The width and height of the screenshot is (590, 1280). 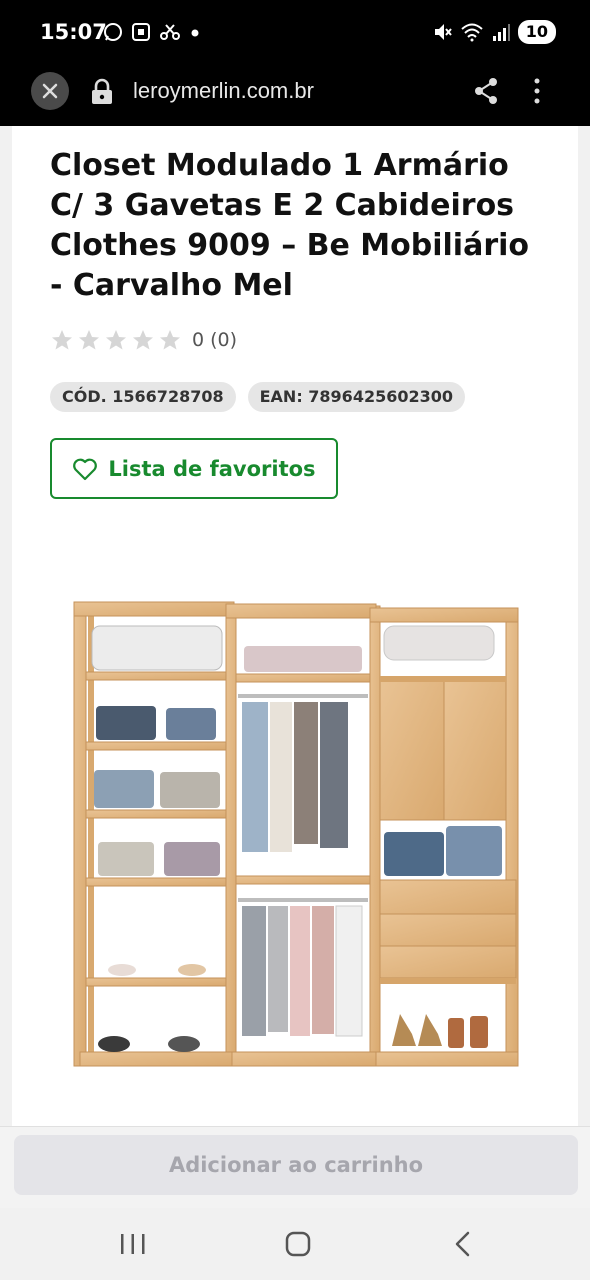 I want to click on whatsapp-icon, so click(x=113, y=32).